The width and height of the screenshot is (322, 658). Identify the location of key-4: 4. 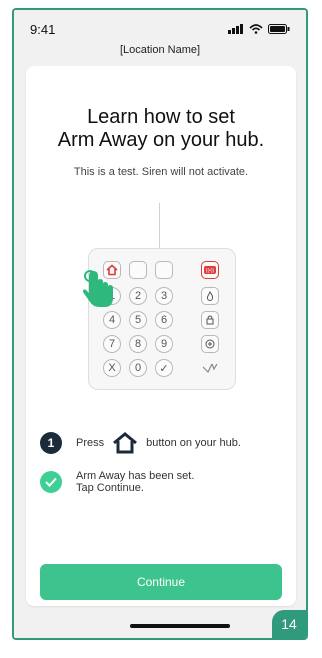
(112, 320).